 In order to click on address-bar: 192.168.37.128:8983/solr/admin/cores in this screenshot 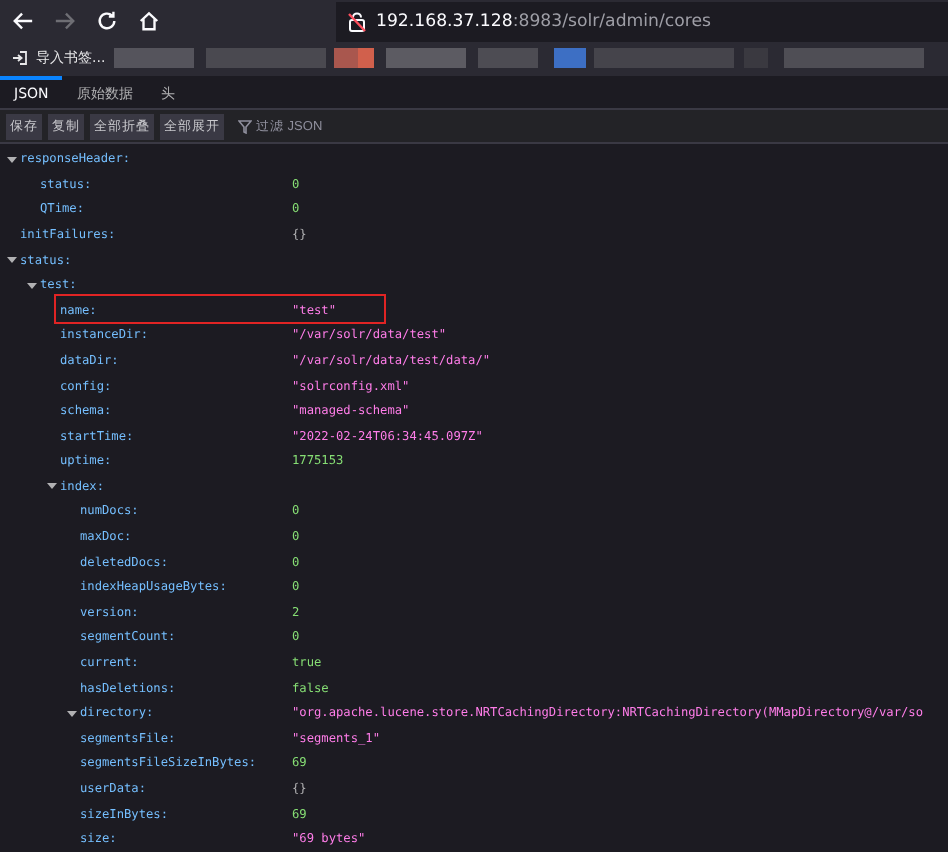, I will do `click(642, 21)`.